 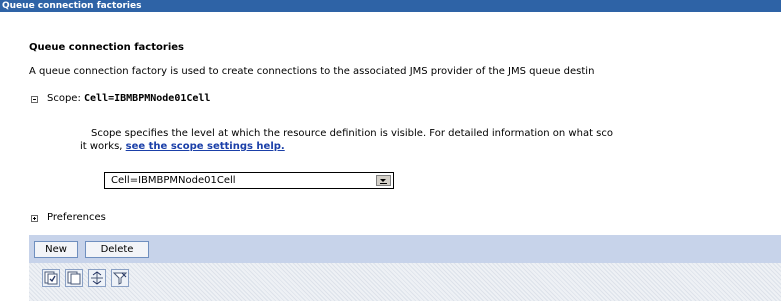 What do you see at coordinates (51, 278) in the screenshot?
I see `select-all-icon` at bounding box center [51, 278].